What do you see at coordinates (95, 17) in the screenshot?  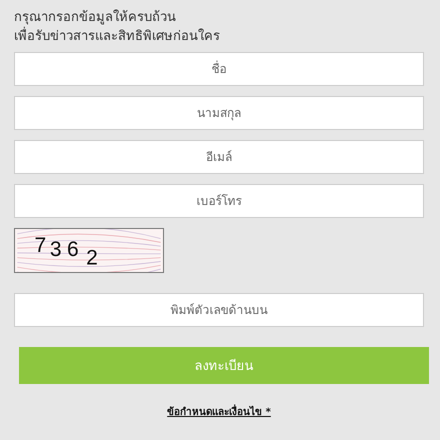 I see `form-heading: กรุณากรอกข้อมูลให้ครบถ้วน` at bounding box center [95, 17].